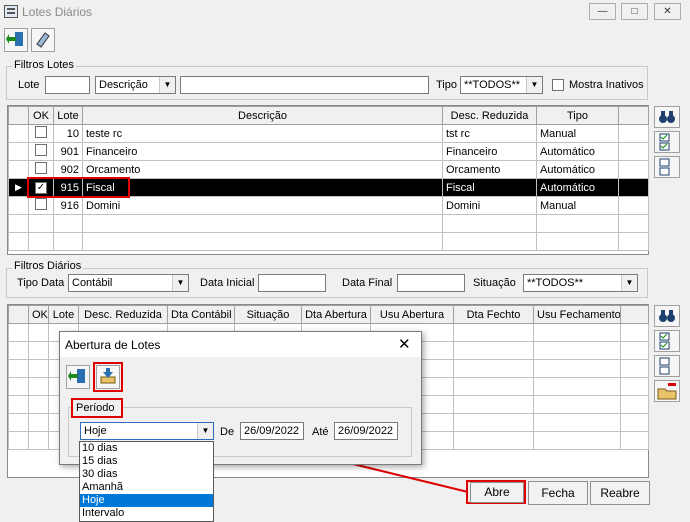 This screenshot has width=690, height=522. I want to click on eraser-button, so click(43, 40).